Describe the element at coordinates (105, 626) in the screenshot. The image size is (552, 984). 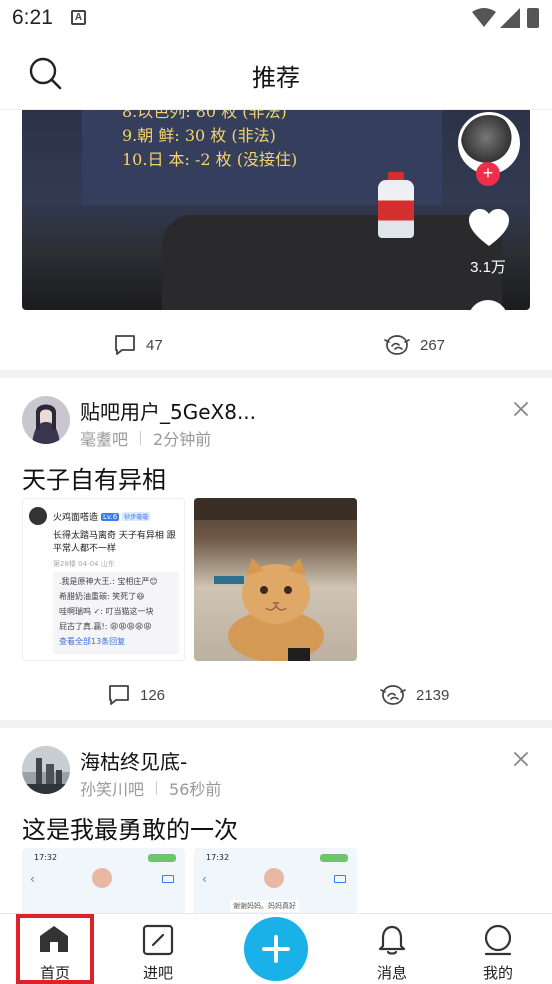
I see `thumb-reply: 屁古了真.赢!: 😩😩😩😩😩` at that location.